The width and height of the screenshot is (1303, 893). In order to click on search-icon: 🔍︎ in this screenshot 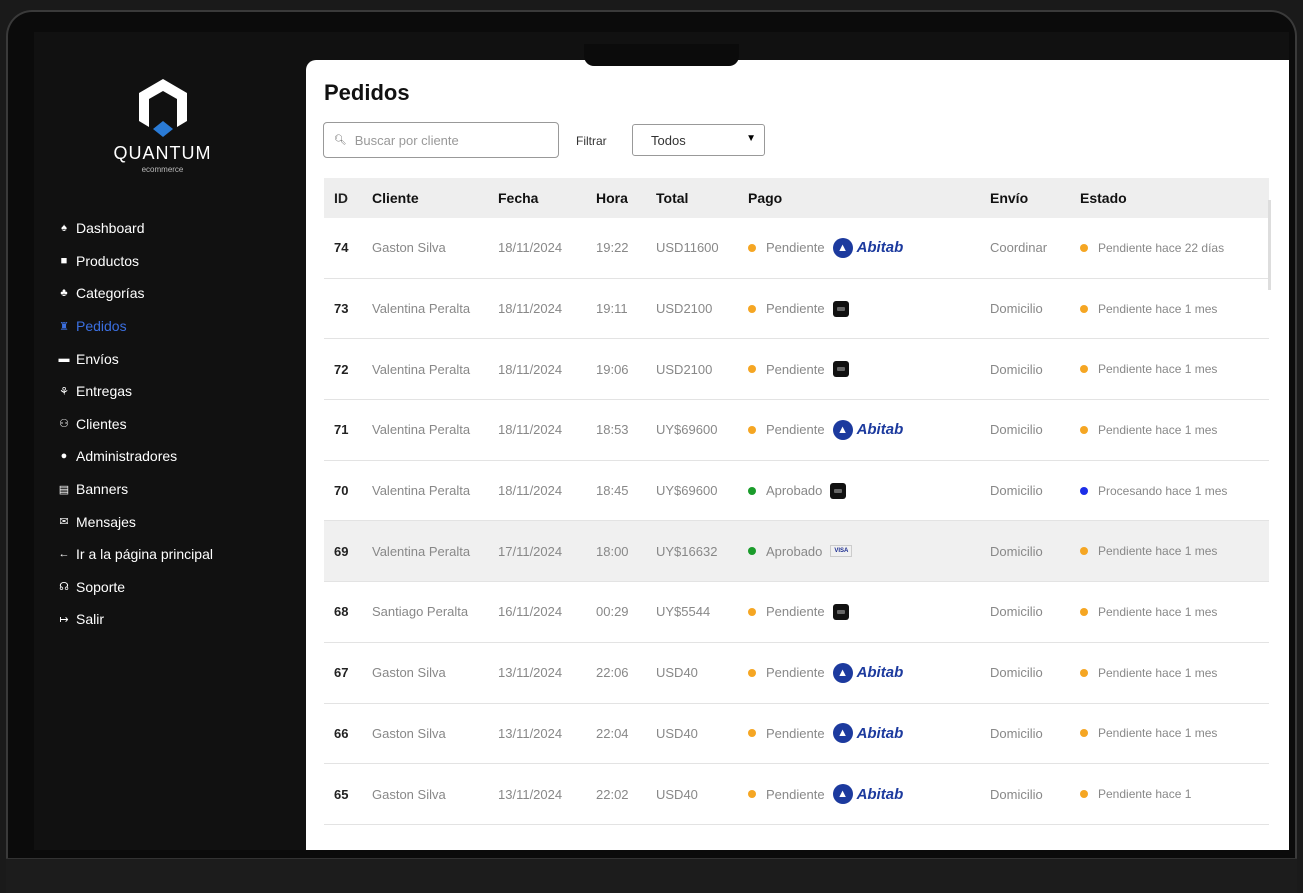, I will do `click(340, 140)`.